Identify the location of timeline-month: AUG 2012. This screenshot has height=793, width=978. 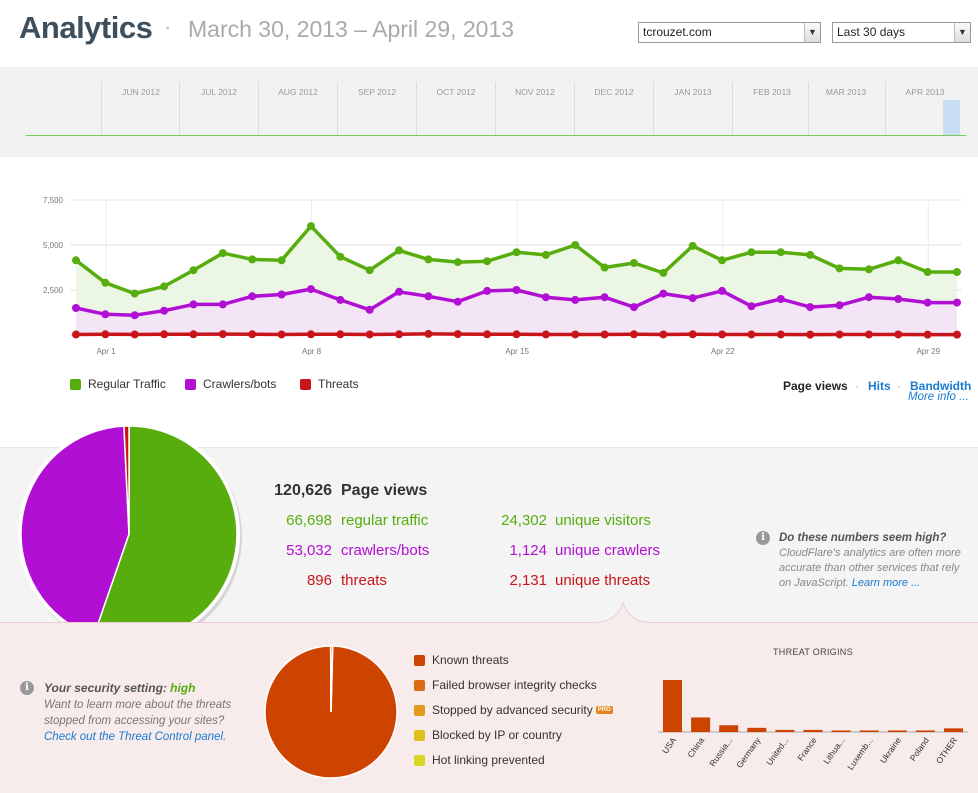
(298, 92).